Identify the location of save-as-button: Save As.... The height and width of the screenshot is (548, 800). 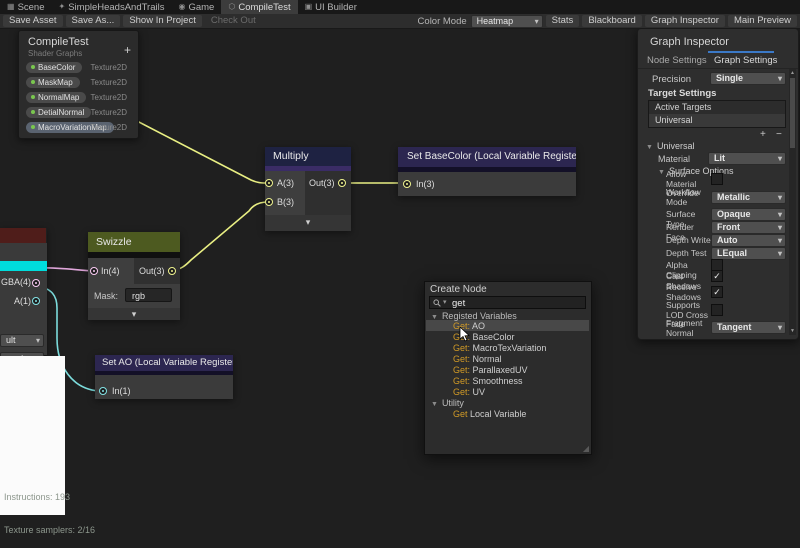
(93, 21).